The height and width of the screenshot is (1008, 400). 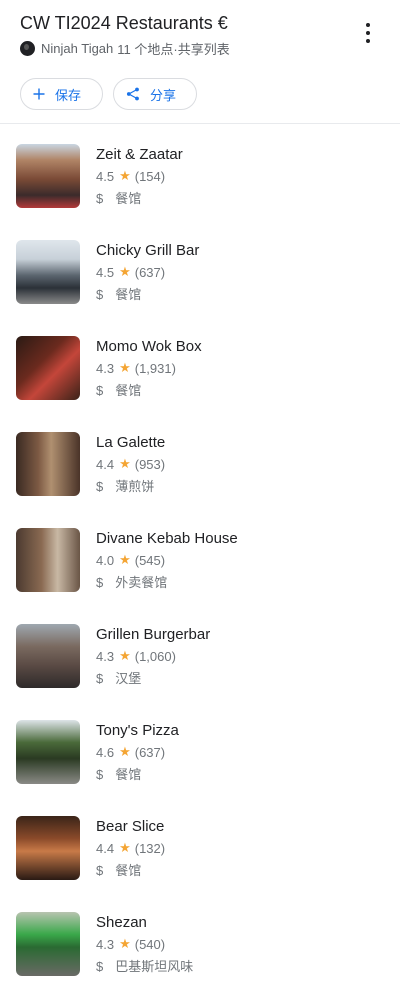 What do you see at coordinates (137, 730) in the screenshot?
I see `place-name: Tony's Pizza` at bounding box center [137, 730].